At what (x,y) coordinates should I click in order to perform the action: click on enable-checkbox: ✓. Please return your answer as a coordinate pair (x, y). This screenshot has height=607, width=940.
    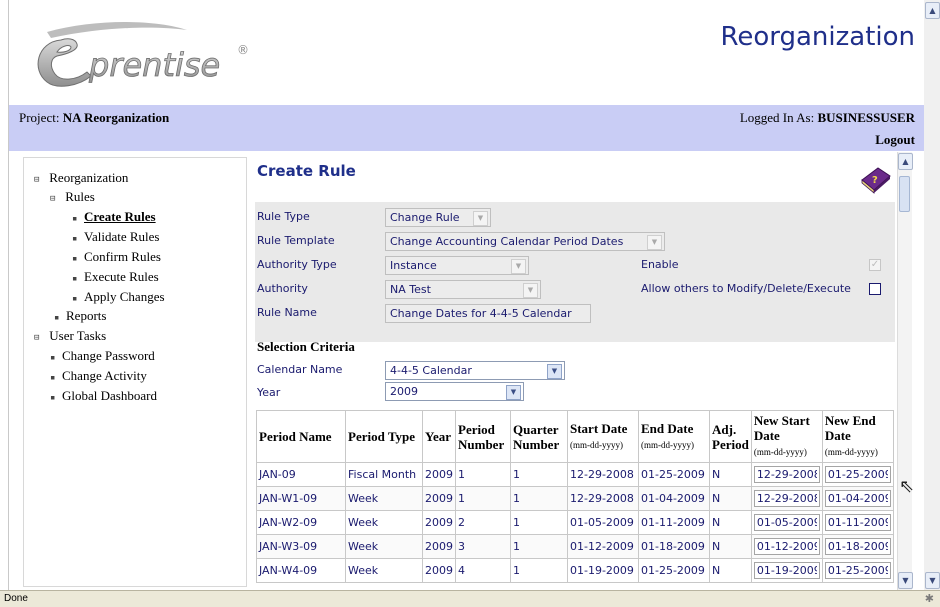
    Looking at the image, I should click on (875, 265).